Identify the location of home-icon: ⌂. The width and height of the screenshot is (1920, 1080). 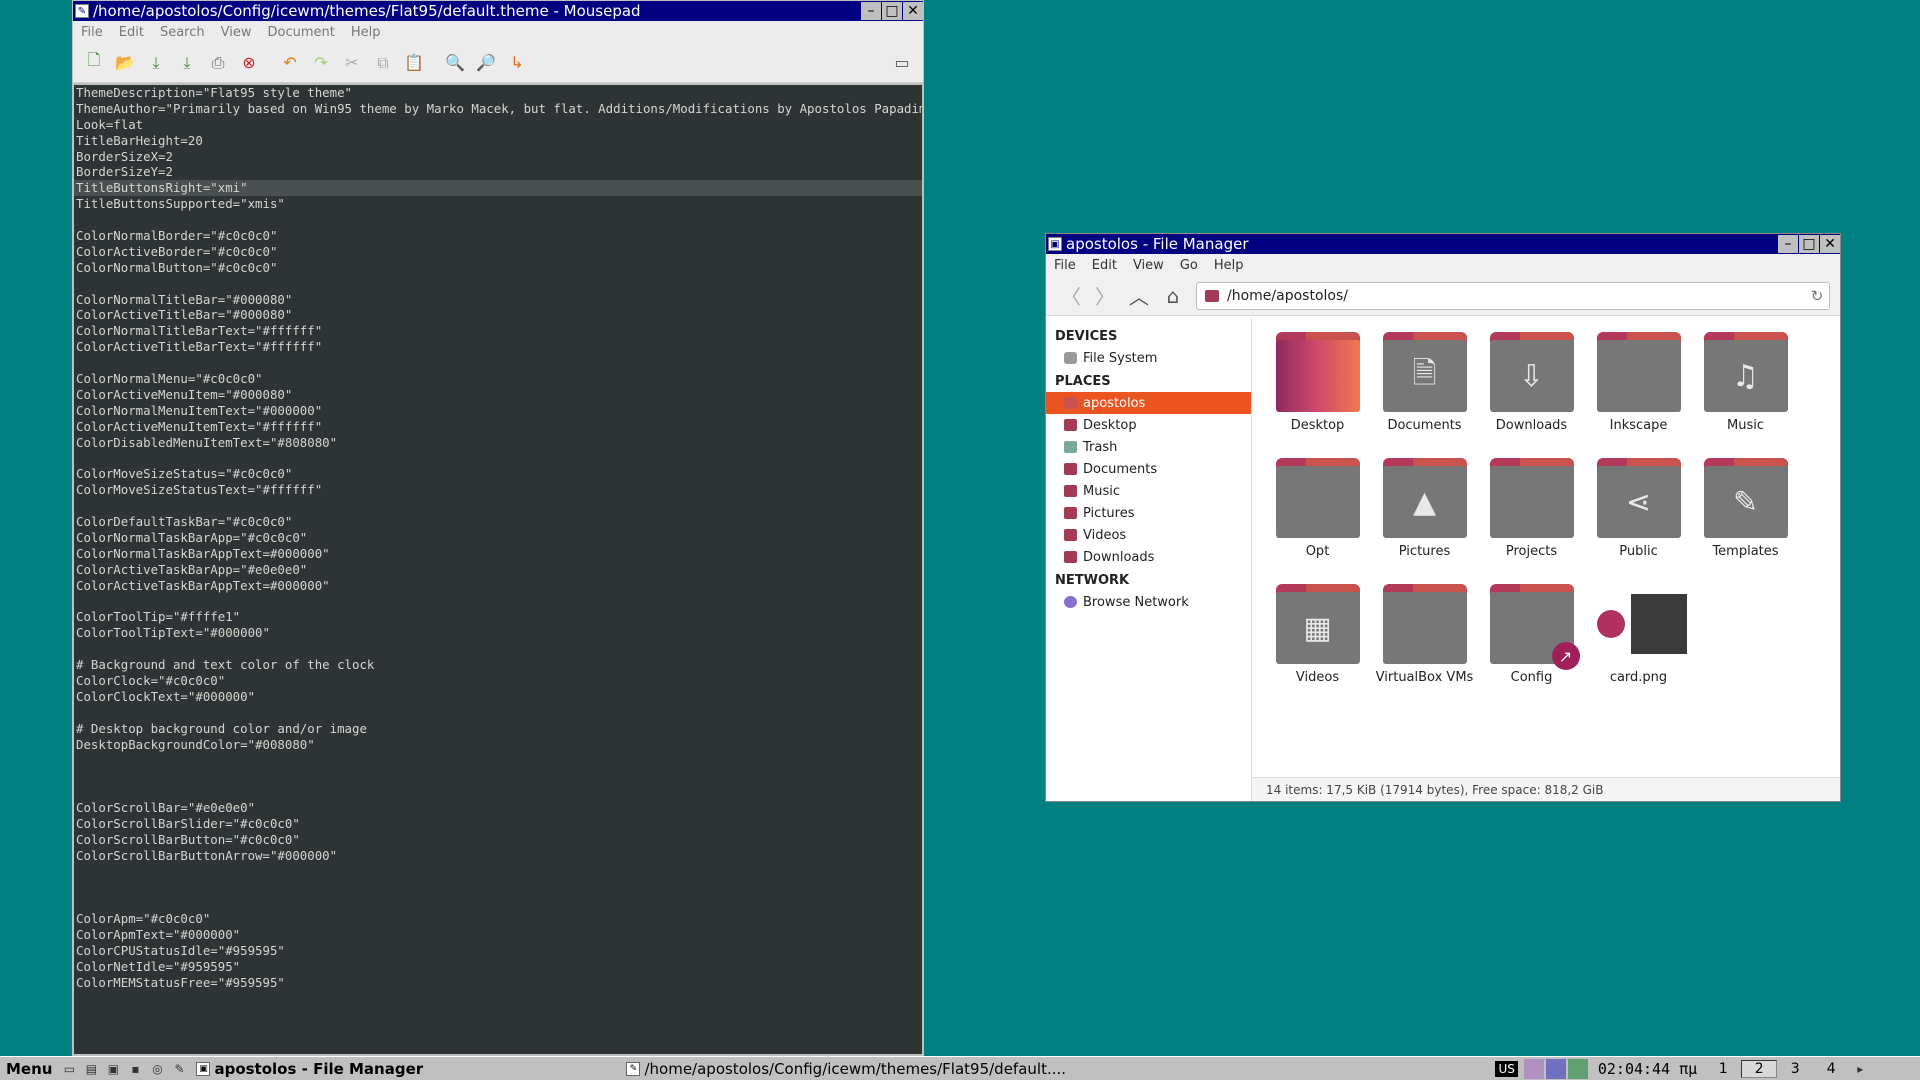
(1173, 296).